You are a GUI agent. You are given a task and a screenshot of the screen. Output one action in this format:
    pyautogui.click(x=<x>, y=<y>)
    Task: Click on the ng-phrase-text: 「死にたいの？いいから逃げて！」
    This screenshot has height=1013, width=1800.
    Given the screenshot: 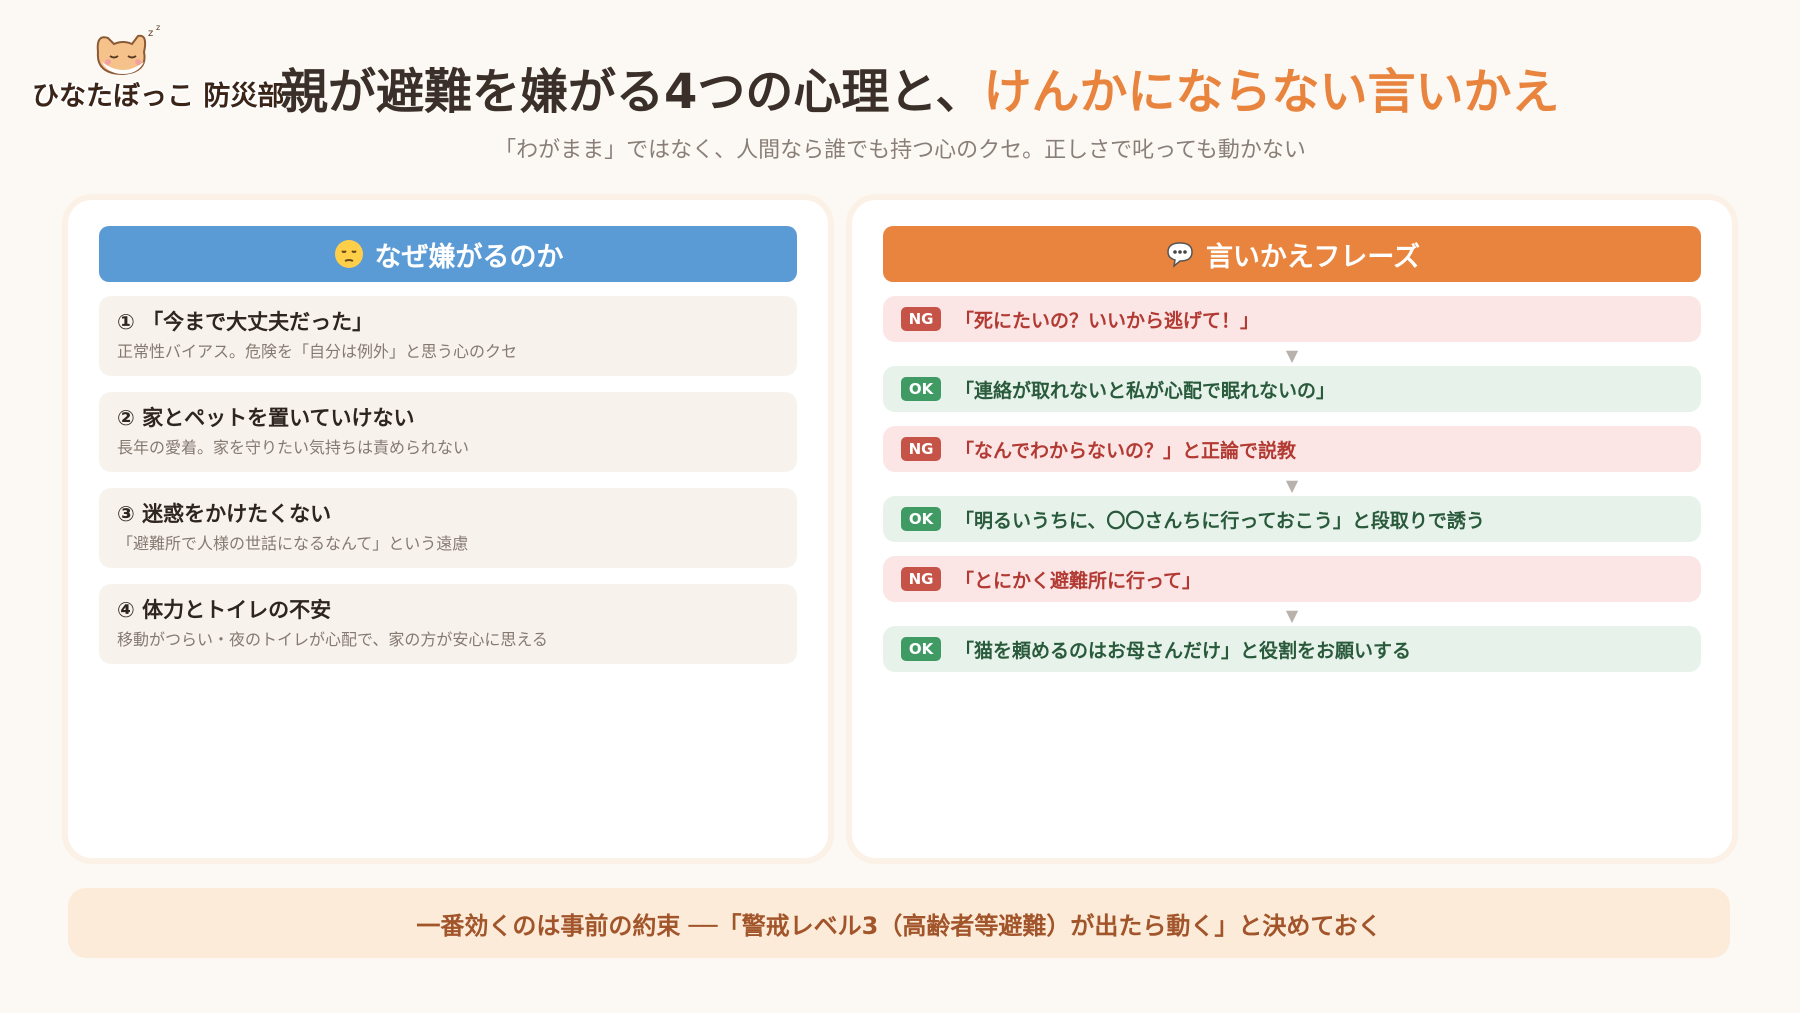 What is the action you would take?
    pyautogui.click(x=1107, y=320)
    